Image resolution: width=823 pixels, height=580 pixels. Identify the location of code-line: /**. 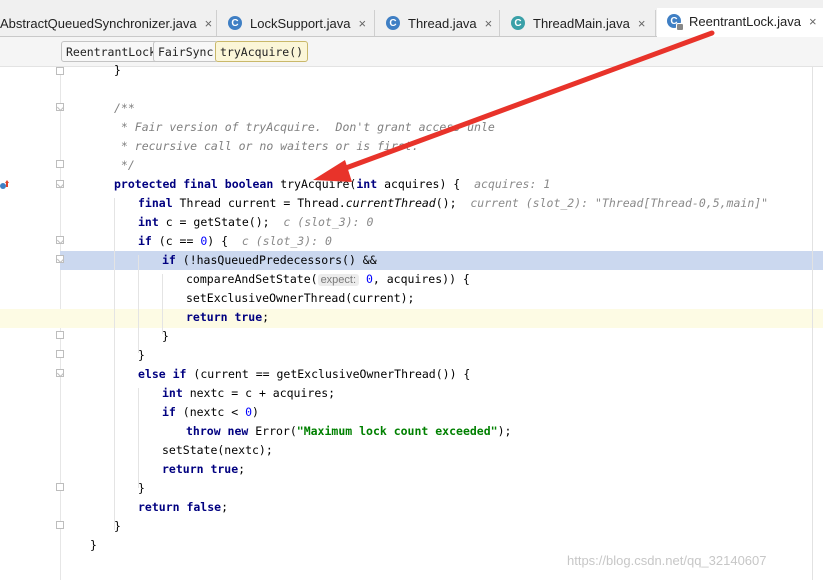
(124, 108).